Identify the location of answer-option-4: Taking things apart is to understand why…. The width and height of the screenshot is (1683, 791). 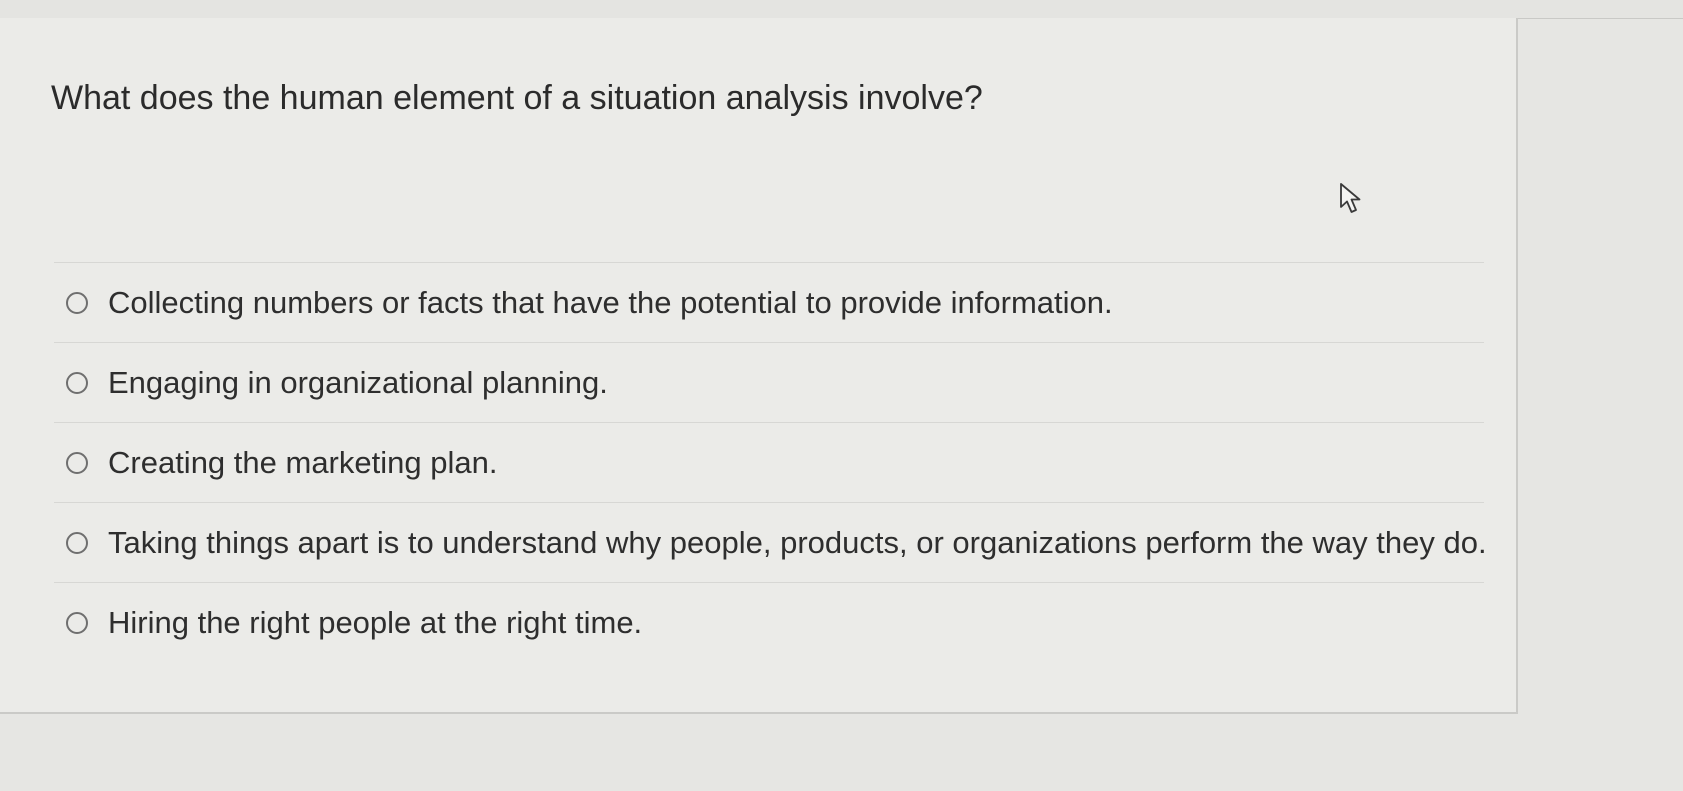
(770, 542).